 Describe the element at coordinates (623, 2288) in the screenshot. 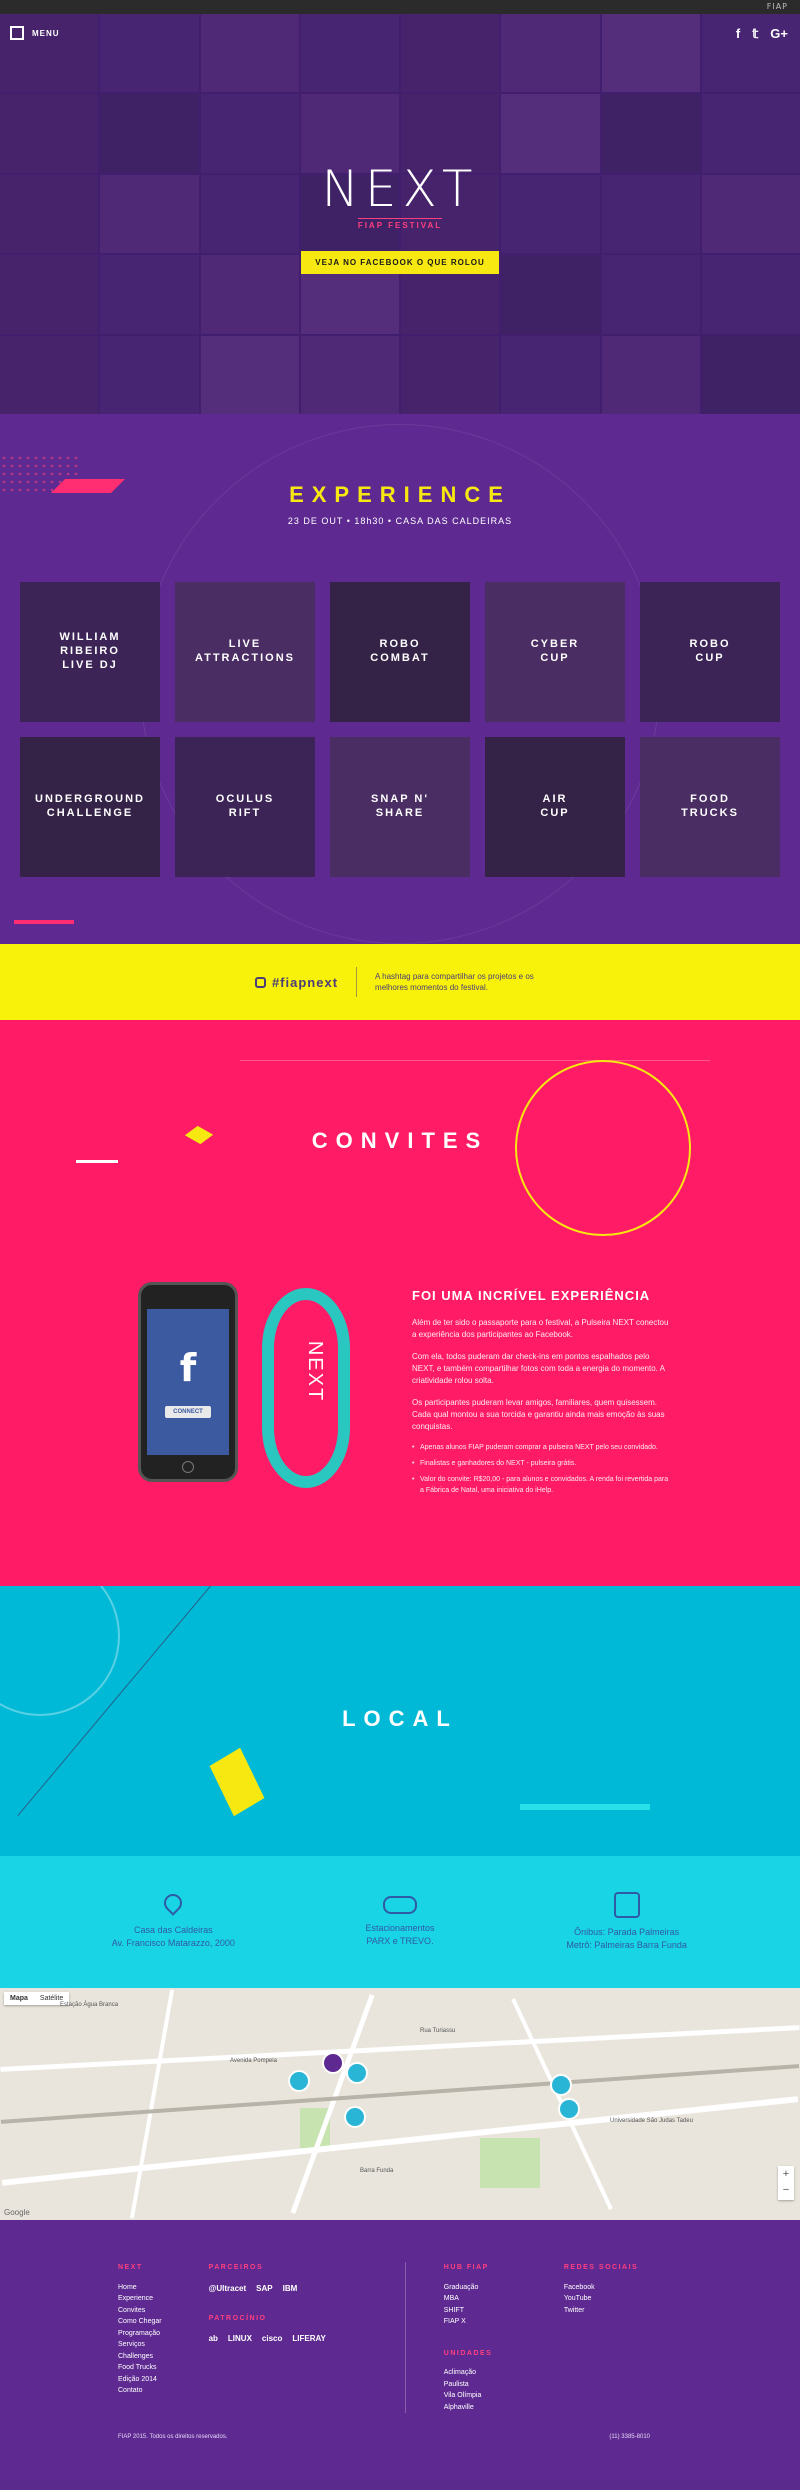

I see `footer-link: Facebook` at that location.